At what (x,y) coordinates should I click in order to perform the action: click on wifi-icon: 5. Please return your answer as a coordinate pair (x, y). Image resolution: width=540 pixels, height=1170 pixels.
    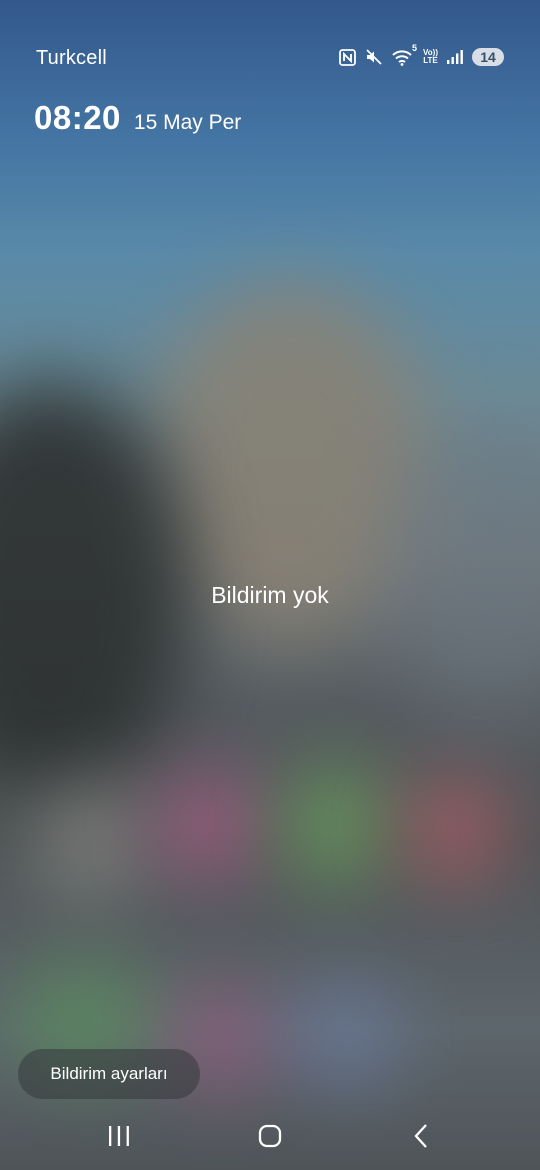
    Looking at the image, I should click on (404, 54).